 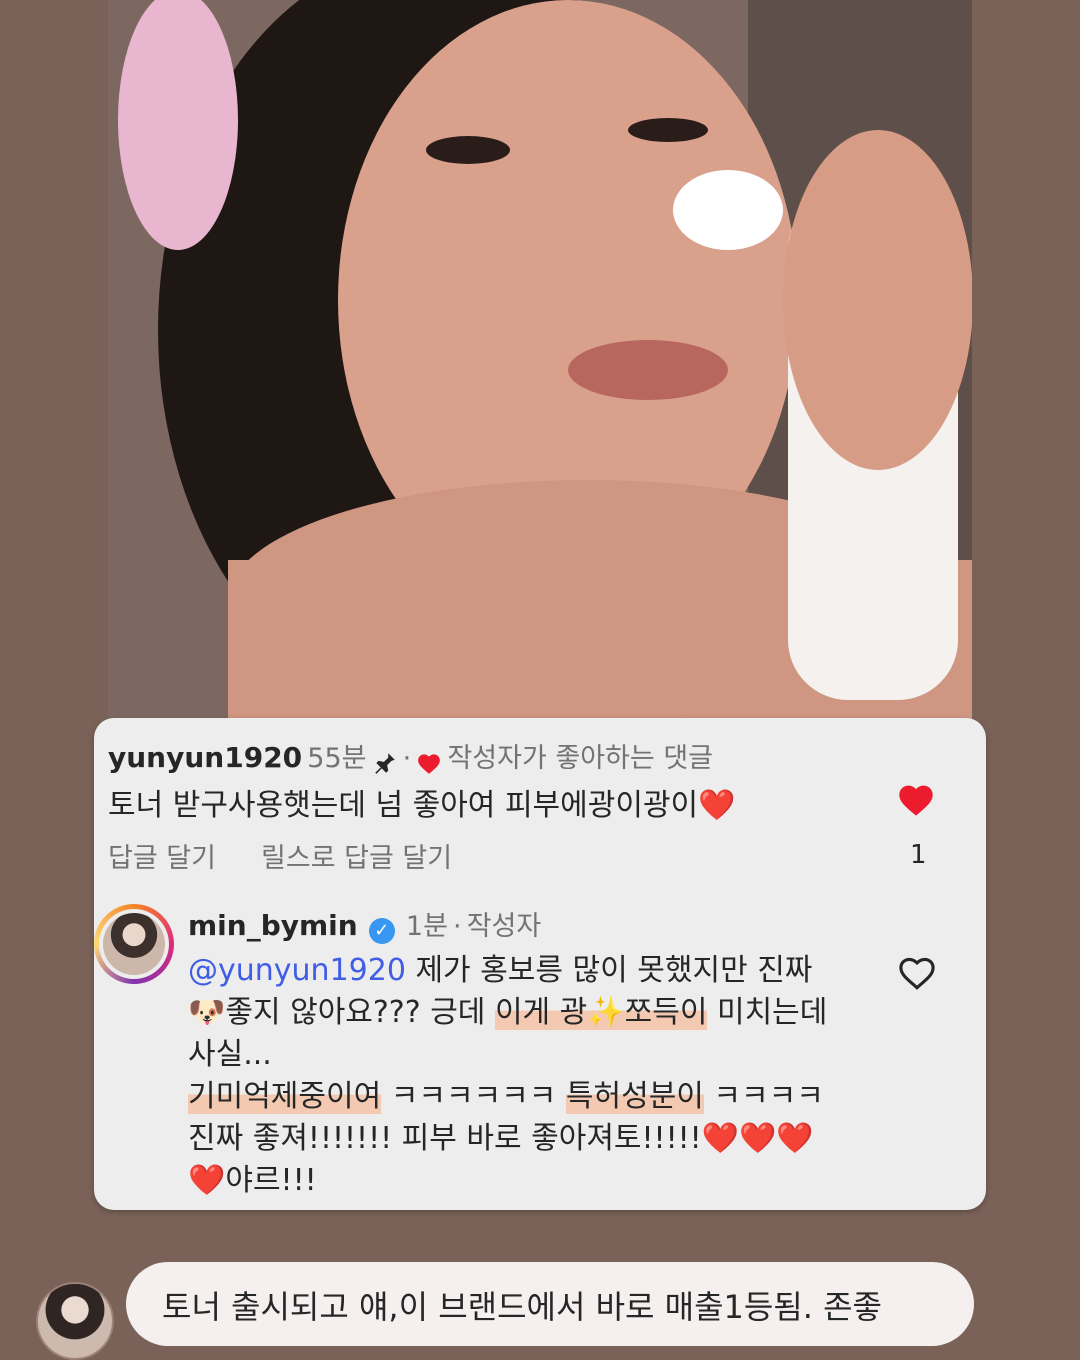 I want to click on comment1-actions: 답글 달기 릴스로 답글 달기, so click(x=280, y=855).